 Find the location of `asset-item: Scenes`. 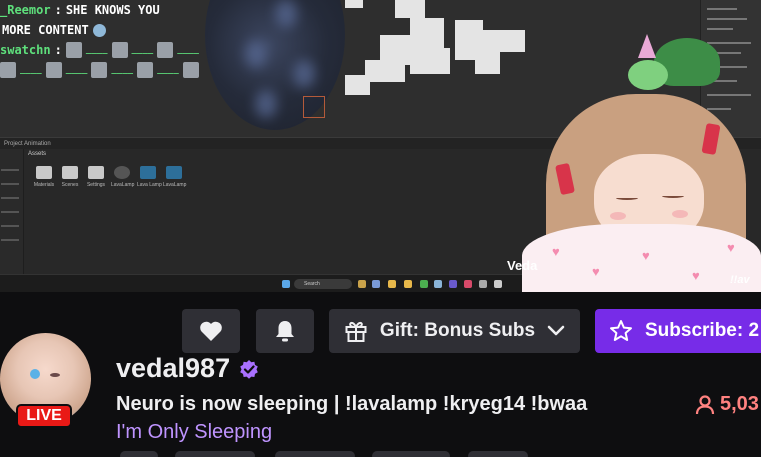

asset-item: Scenes is located at coordinates (70, 177).